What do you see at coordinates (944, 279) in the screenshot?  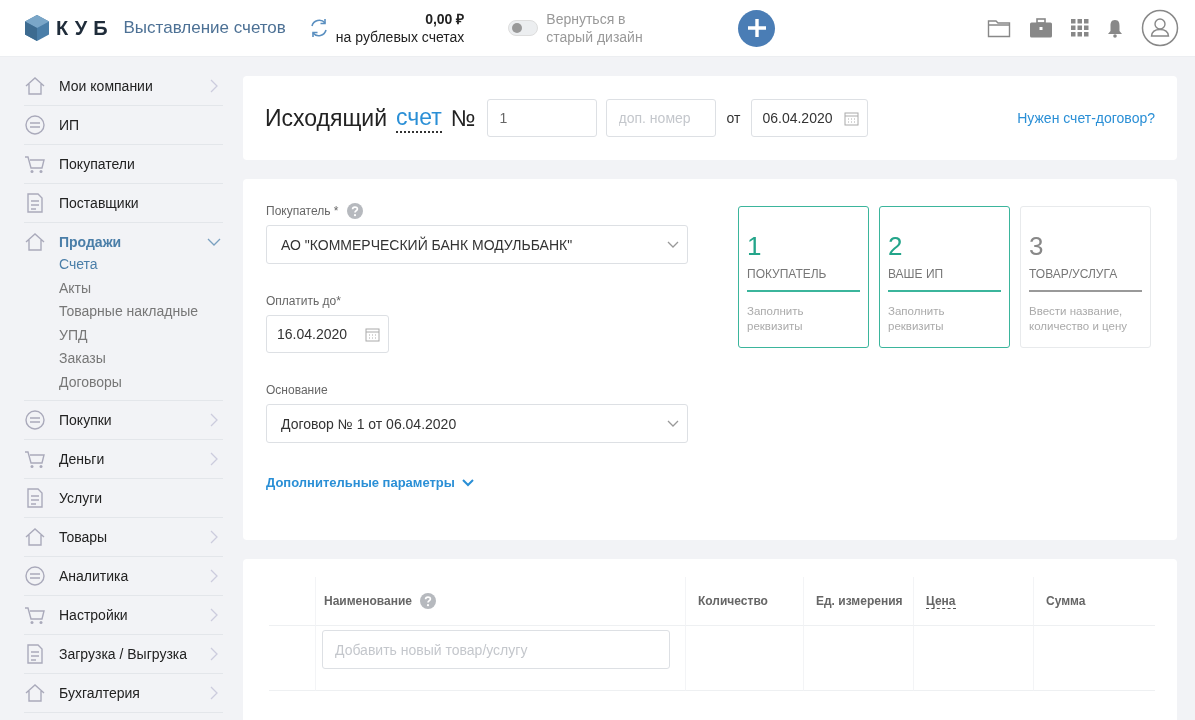 I see `step-title: ВАШЕ ИП` at bounding box center [944, 279].